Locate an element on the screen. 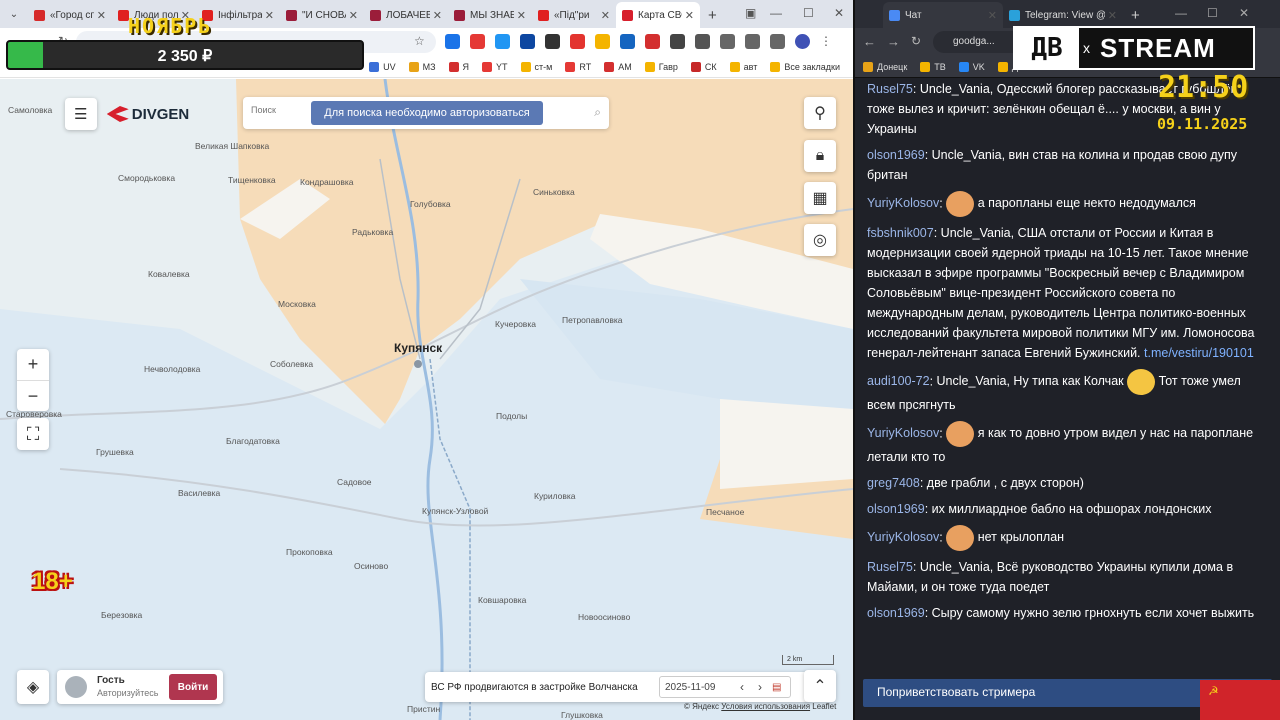 Image resolution: width=1280 pixels, height=720 pixels. bookmark-item: СК is located at coordinates (703, 66).